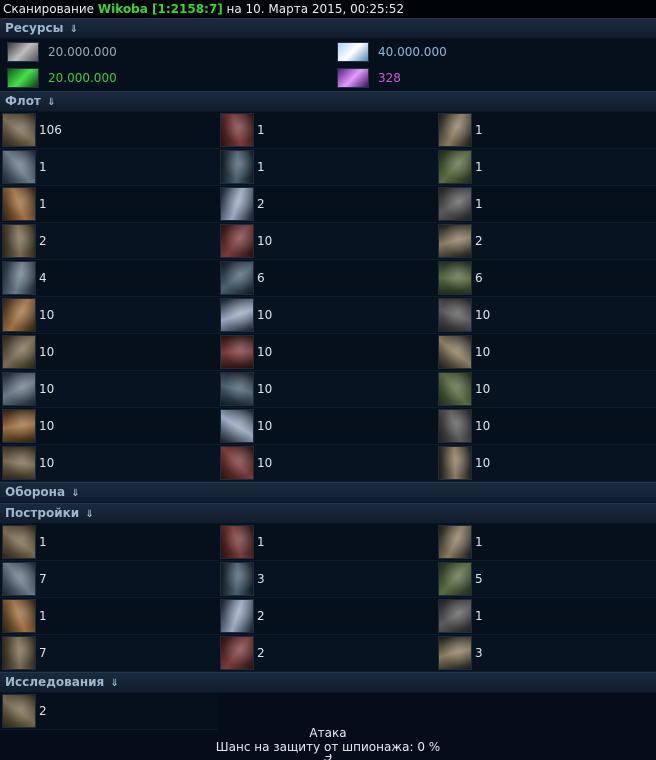  What do you see at coordinates (412, 52) in the screenshot?
I see `resource-value: 40.000.000` at bounding box center [412, 52].